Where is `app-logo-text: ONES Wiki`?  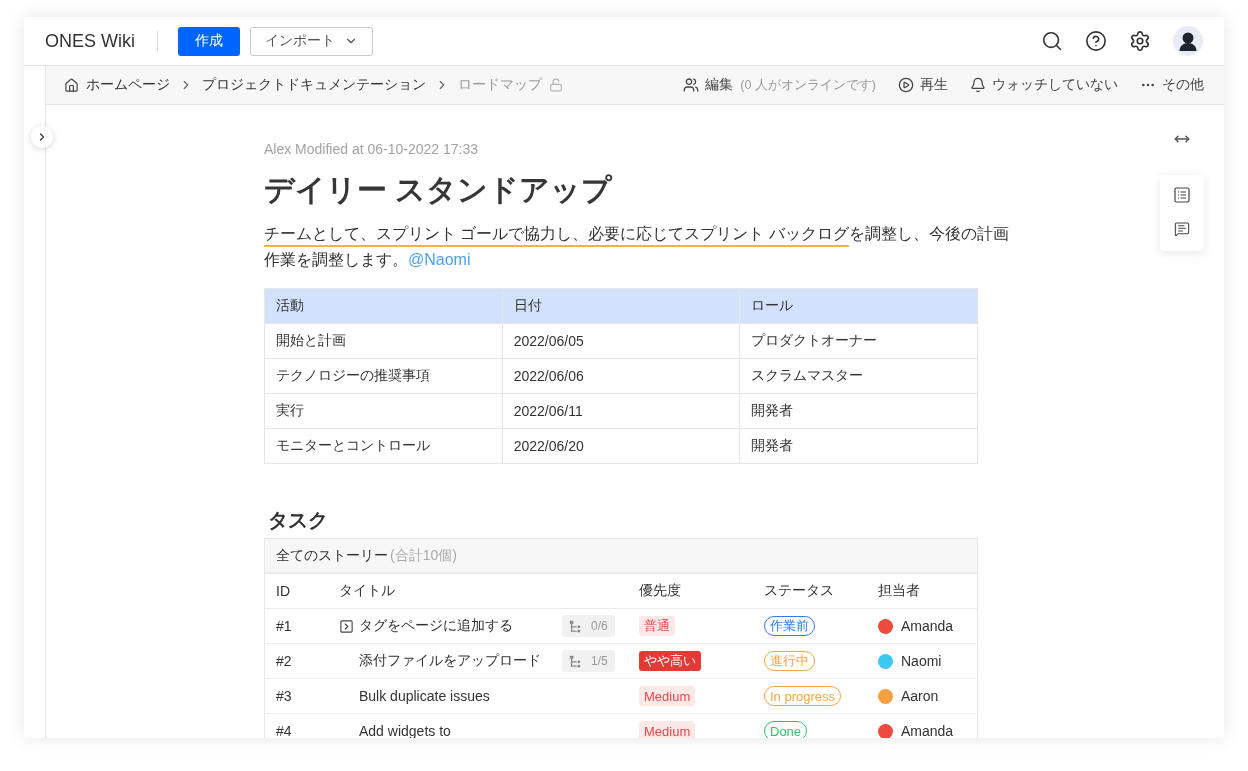
app-logo-text: ONES Wiki is located at coordinates (90, 41).